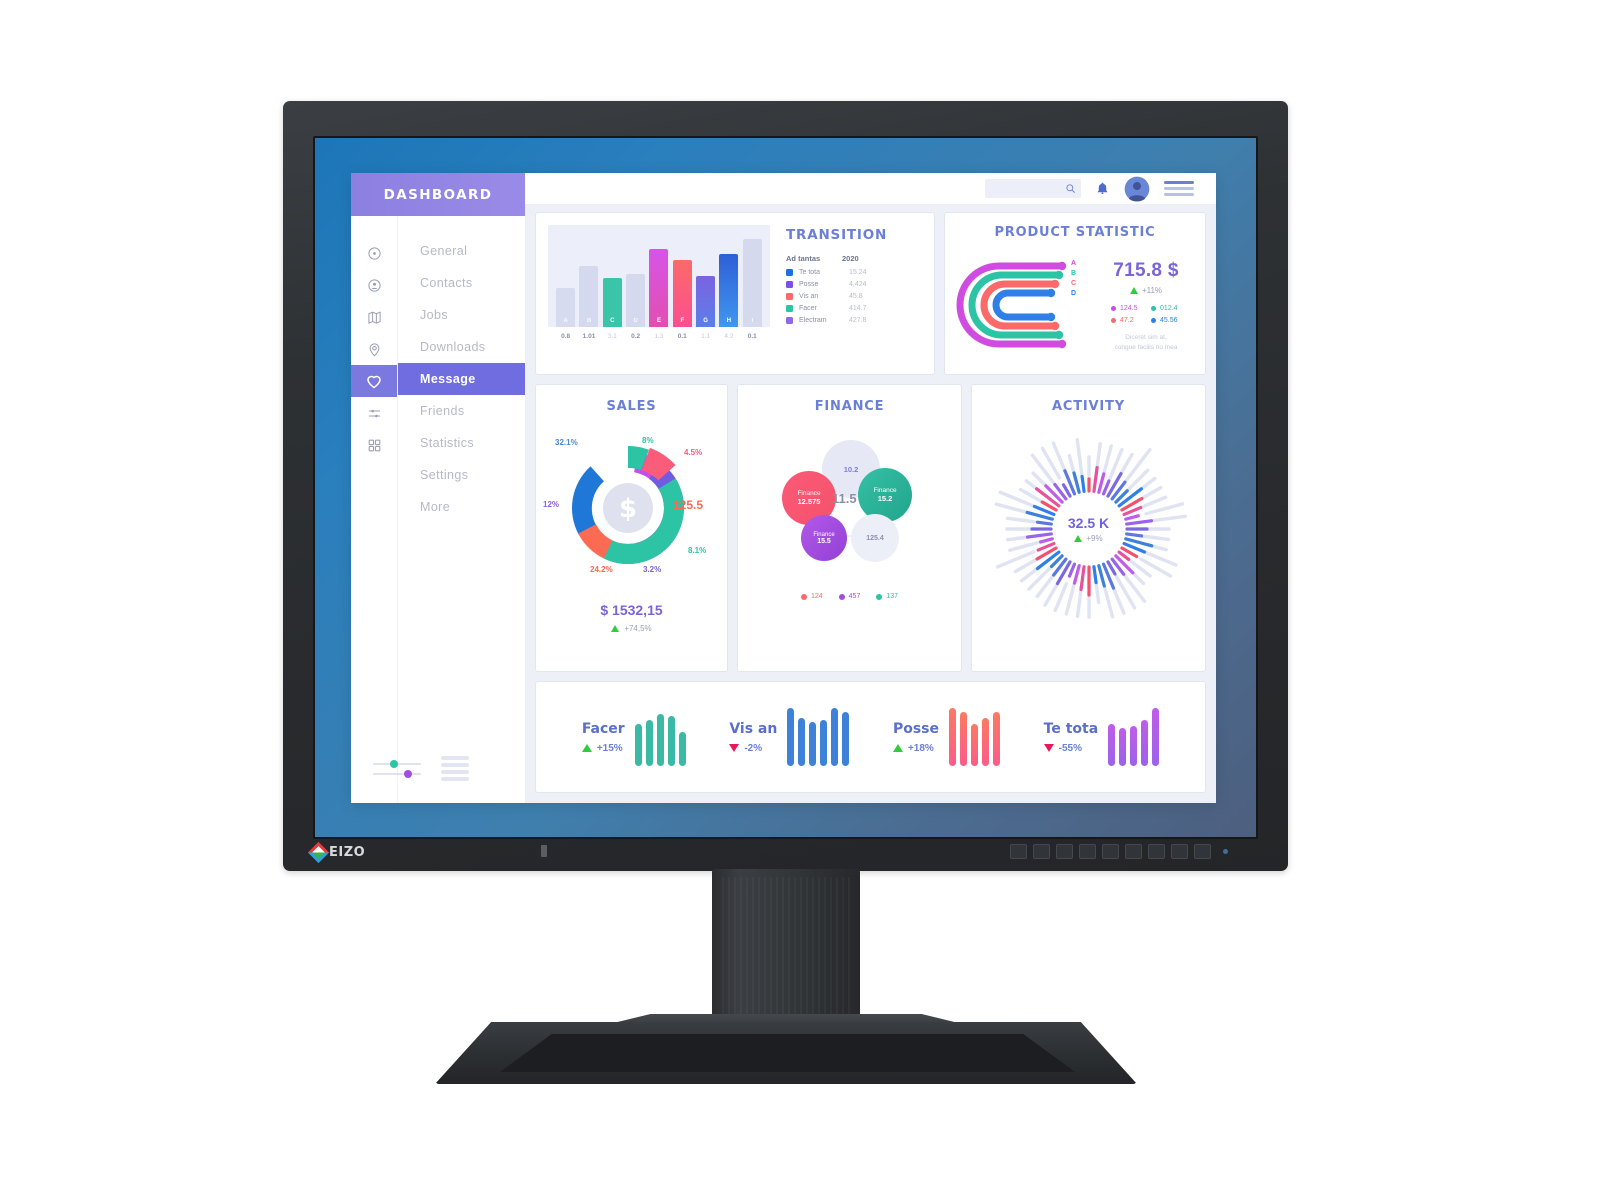 This screenshot has height=1200, width=1600. What do you see at coordinates (946, 737) in the screenshot?
I see `kpi-posse: Posse +18%` at bounding box center [946, 737].